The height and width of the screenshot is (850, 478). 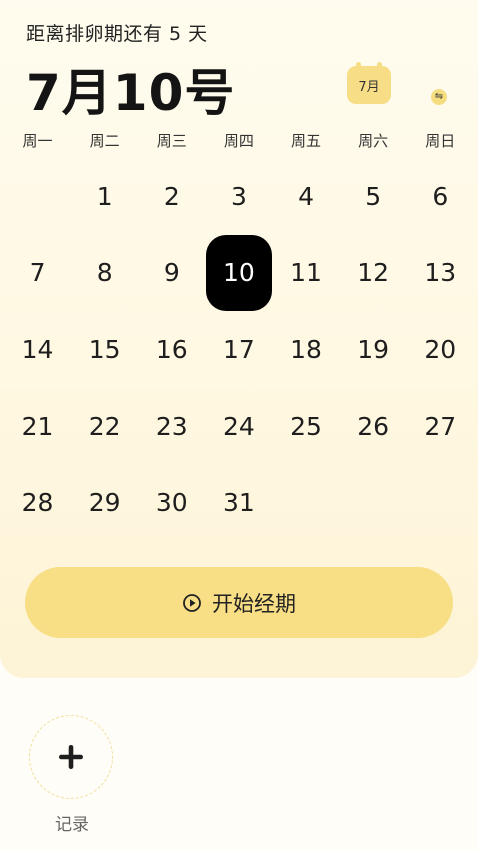 I want to click on calendar-day: 9, so click(x=171, y=273).